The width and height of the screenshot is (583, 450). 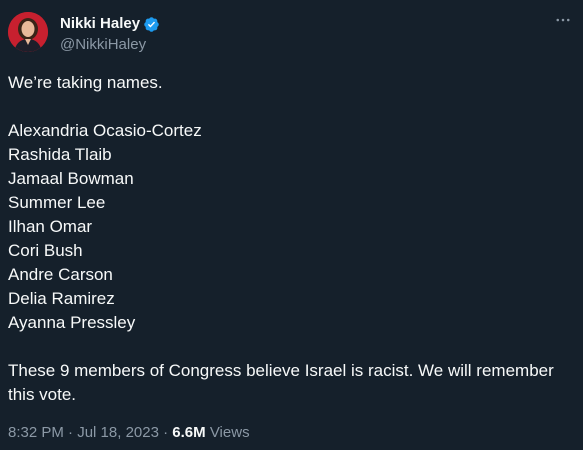 What do you see at coordinates (45, 250) in the screenshot?
I see `name-item: Cori Bush` at bounding box center [45, 250].